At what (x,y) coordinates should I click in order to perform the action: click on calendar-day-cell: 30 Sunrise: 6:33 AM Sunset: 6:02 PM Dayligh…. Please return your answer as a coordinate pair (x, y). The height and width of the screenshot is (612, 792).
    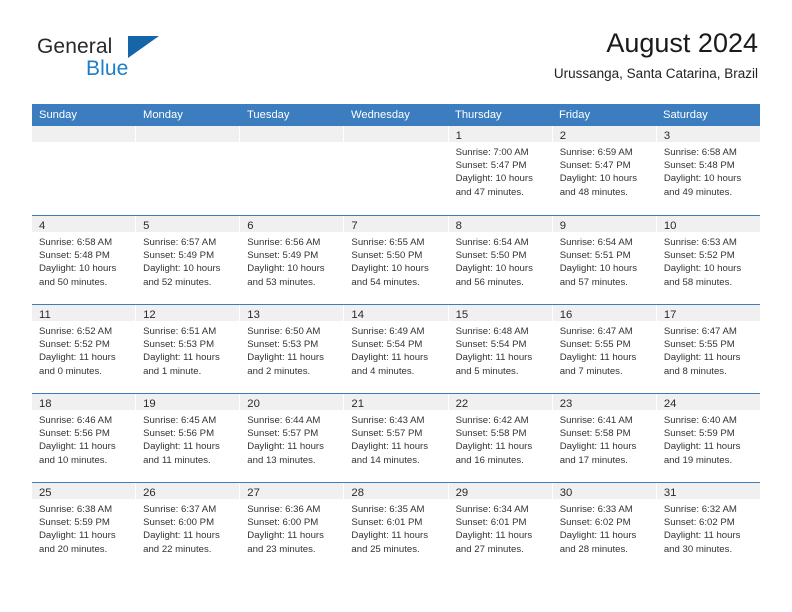
    Looking at the image, I should click on (604, 527).